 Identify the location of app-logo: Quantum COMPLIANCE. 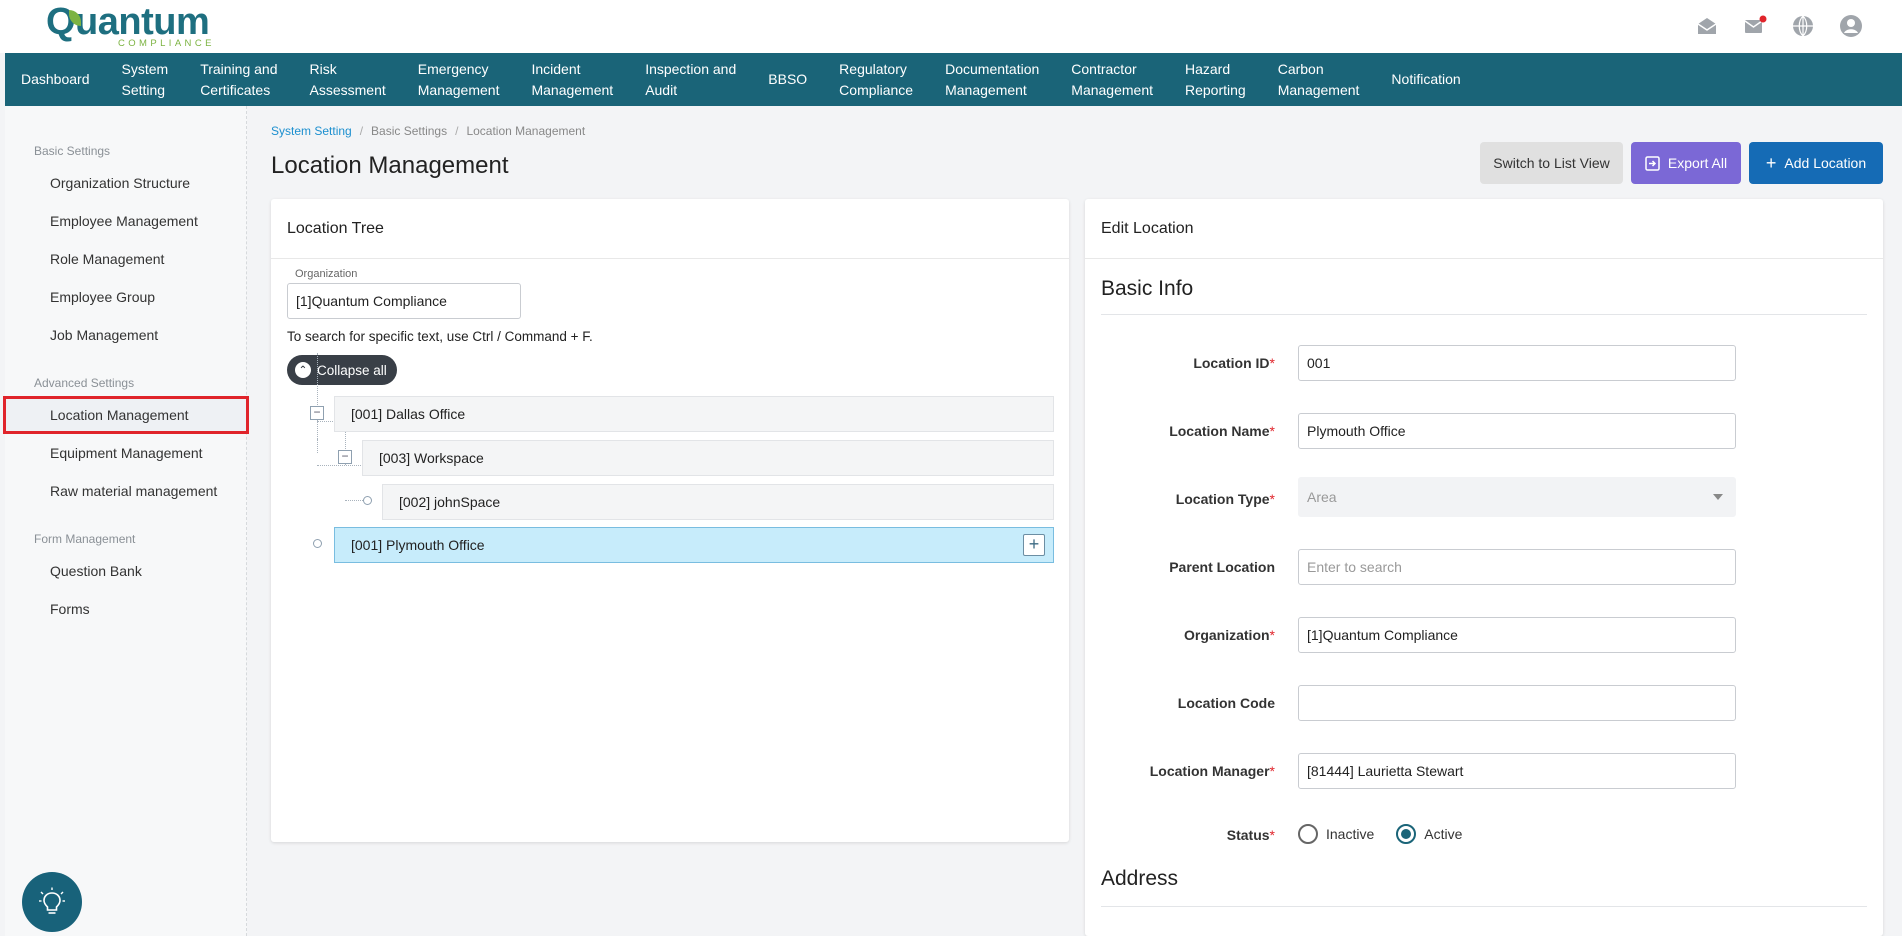
(131, 25).